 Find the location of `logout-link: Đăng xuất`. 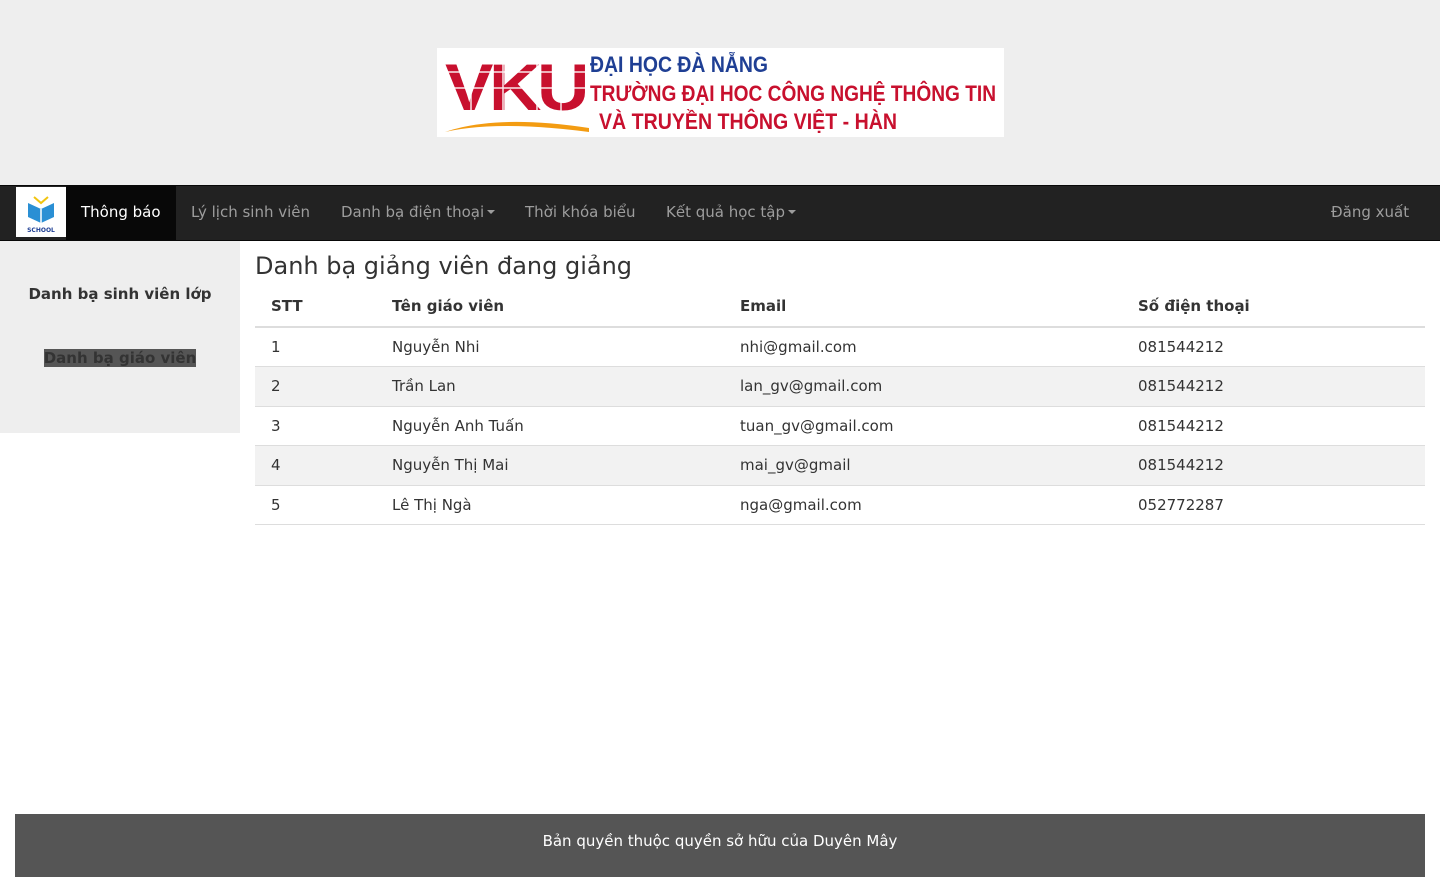

logout-link: Đăng xuất is located at coordinates (1370, 213).